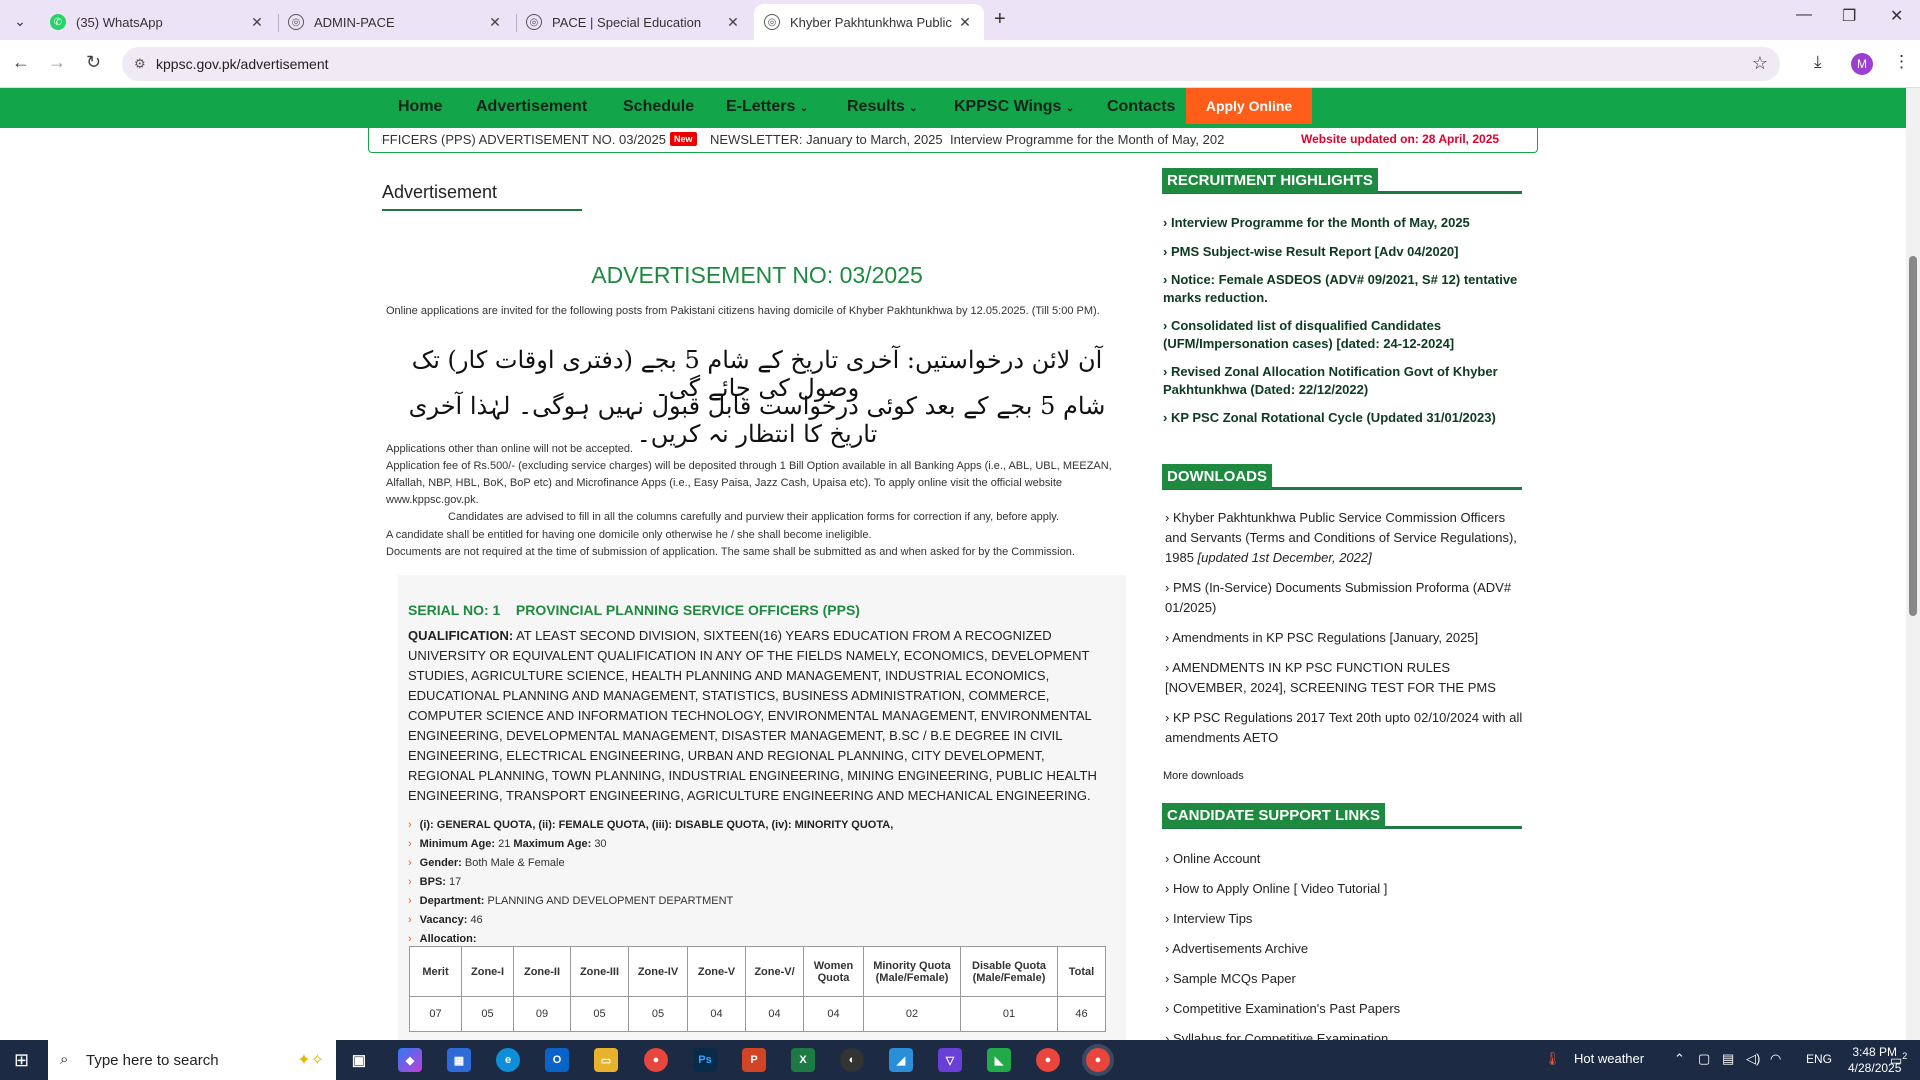 The height and width of the screenshot is (1080, 1920). What do you see at coordinates (1212, 858) in the screenshot?
I see `support-link: › Online Account` at bounding box center [1212, 858].